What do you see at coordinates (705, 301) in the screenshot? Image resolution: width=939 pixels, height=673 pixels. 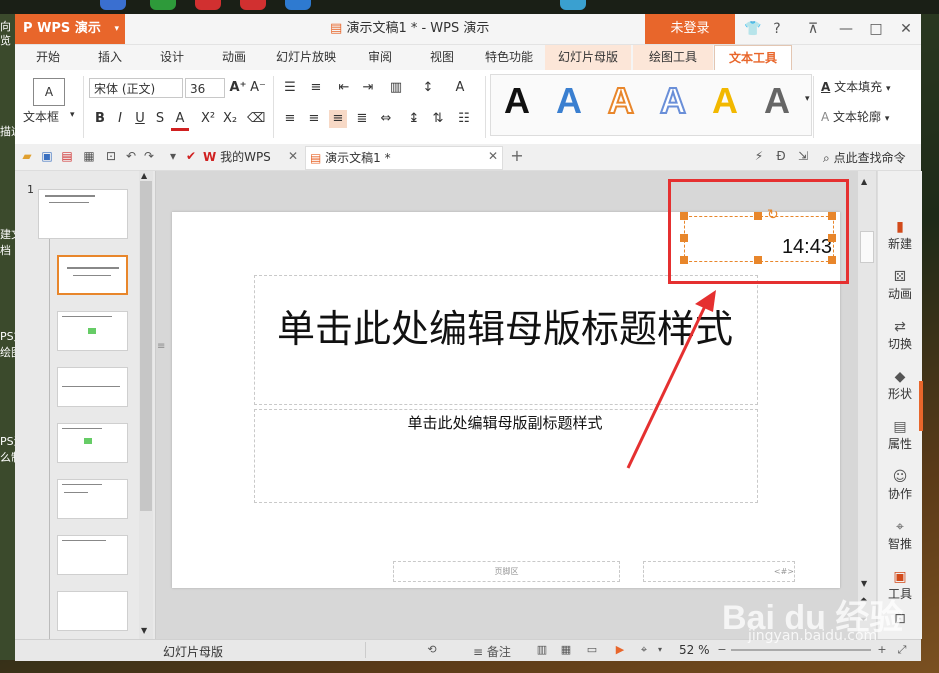 I see `arrow-head` at bounding box center [705, 301].